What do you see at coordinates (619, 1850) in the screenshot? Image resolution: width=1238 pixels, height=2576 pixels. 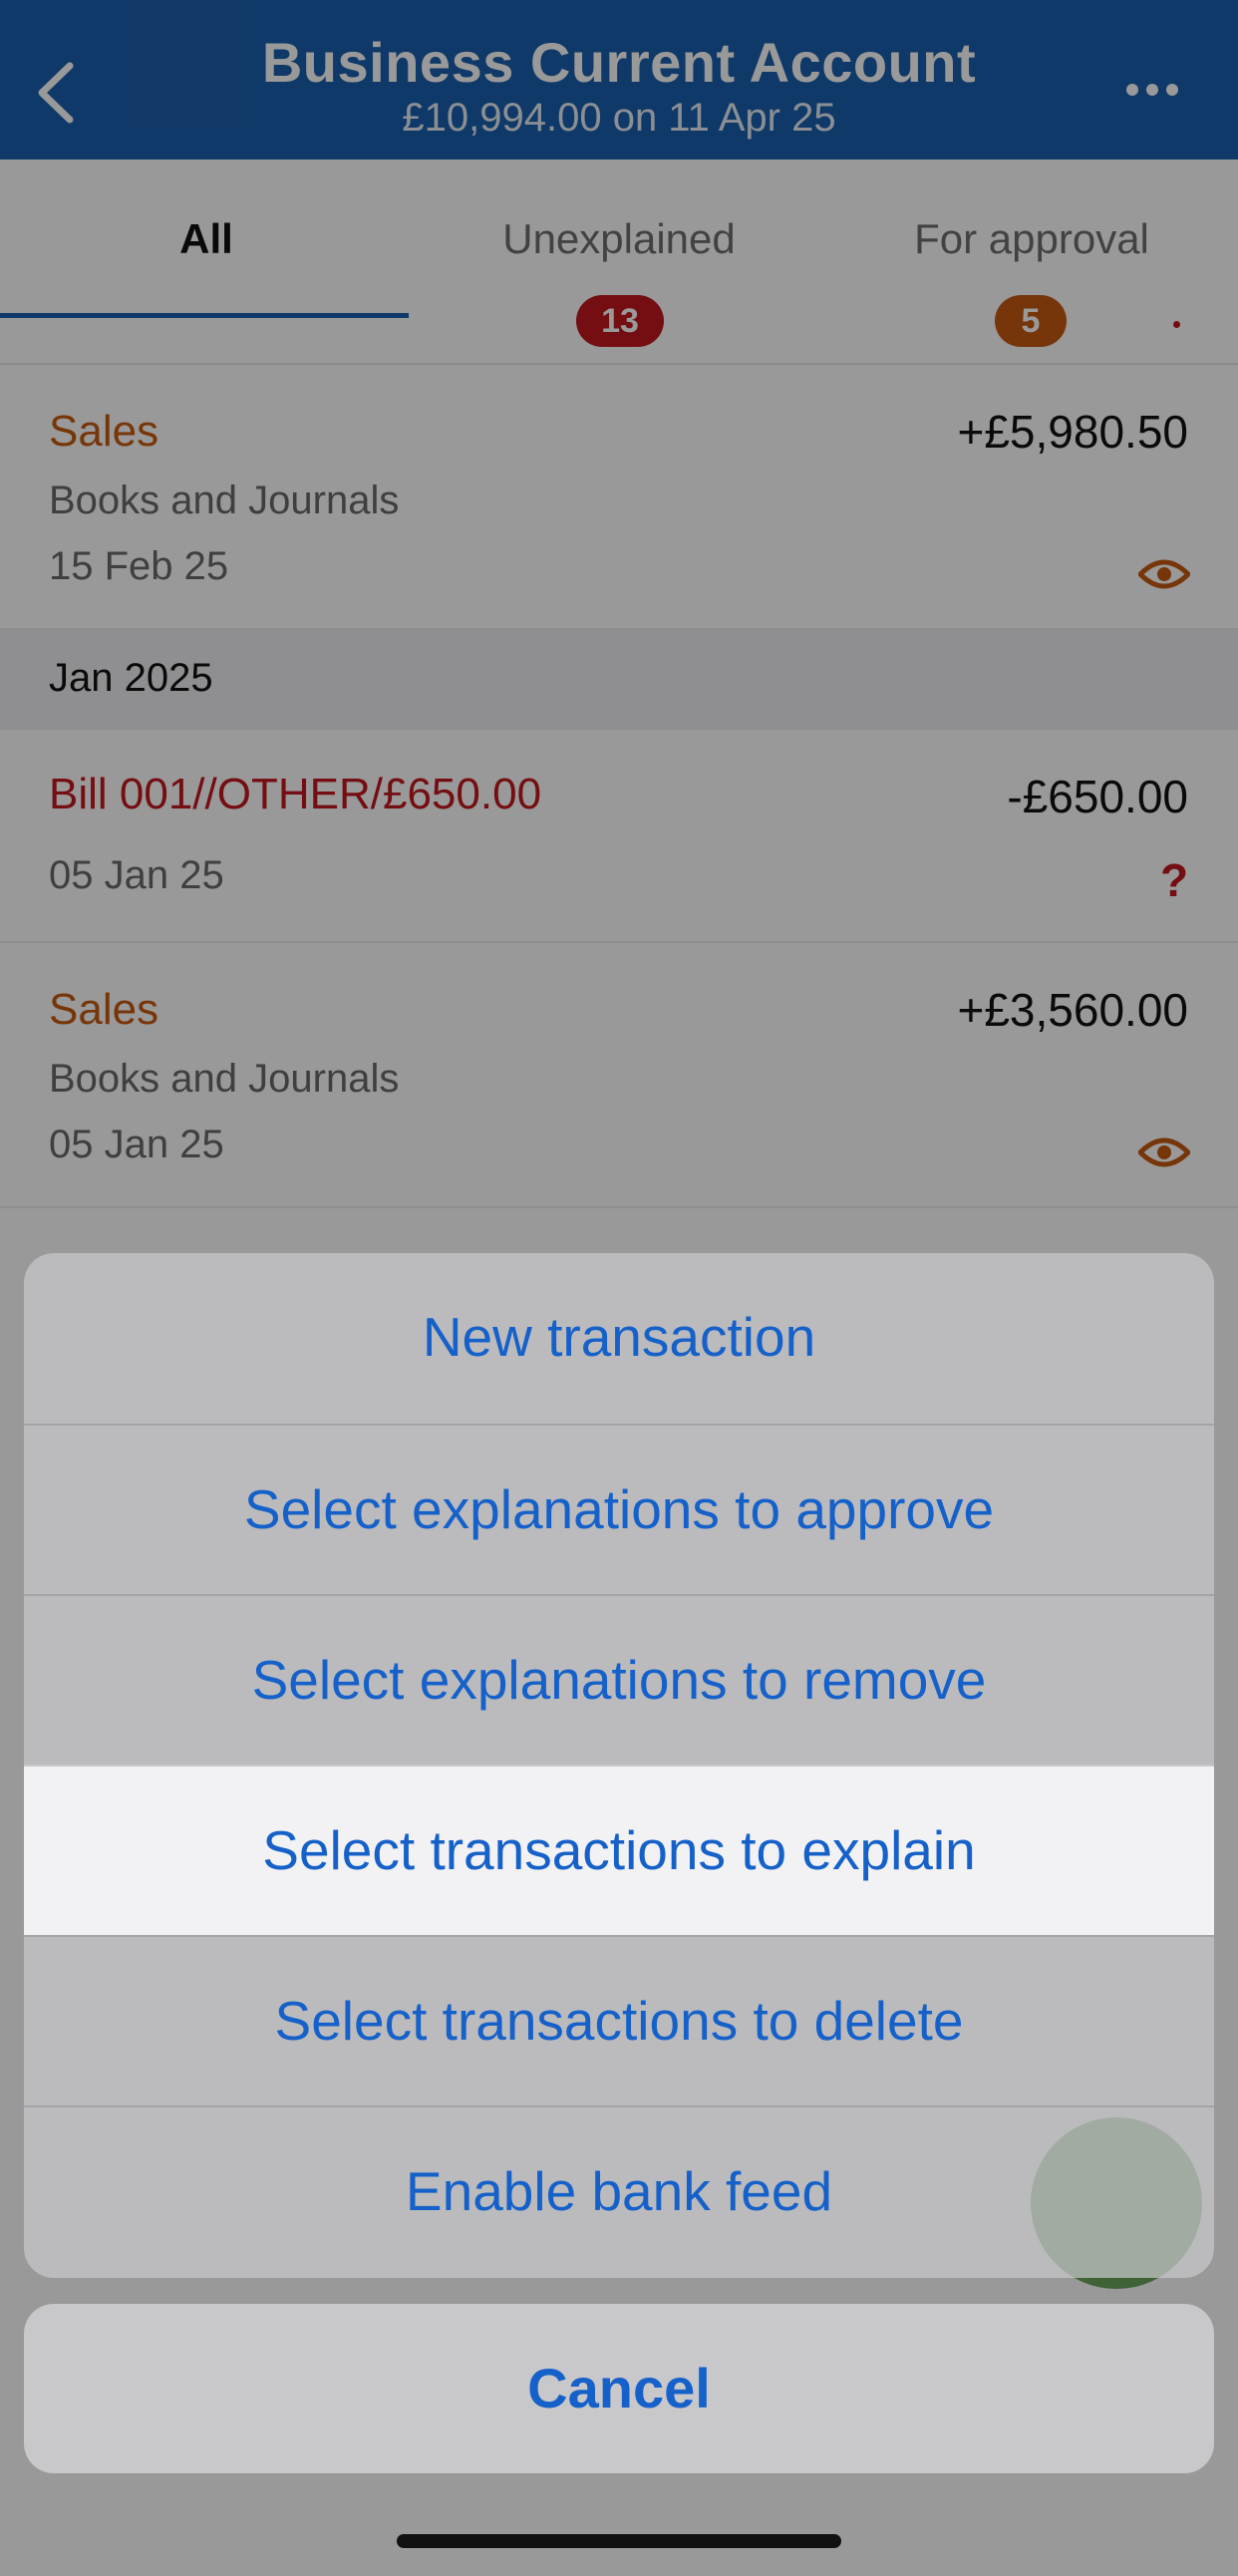 I see `select-transactions-to-explain-button: Select transactions to explain` at bounding box center [619, 1850].